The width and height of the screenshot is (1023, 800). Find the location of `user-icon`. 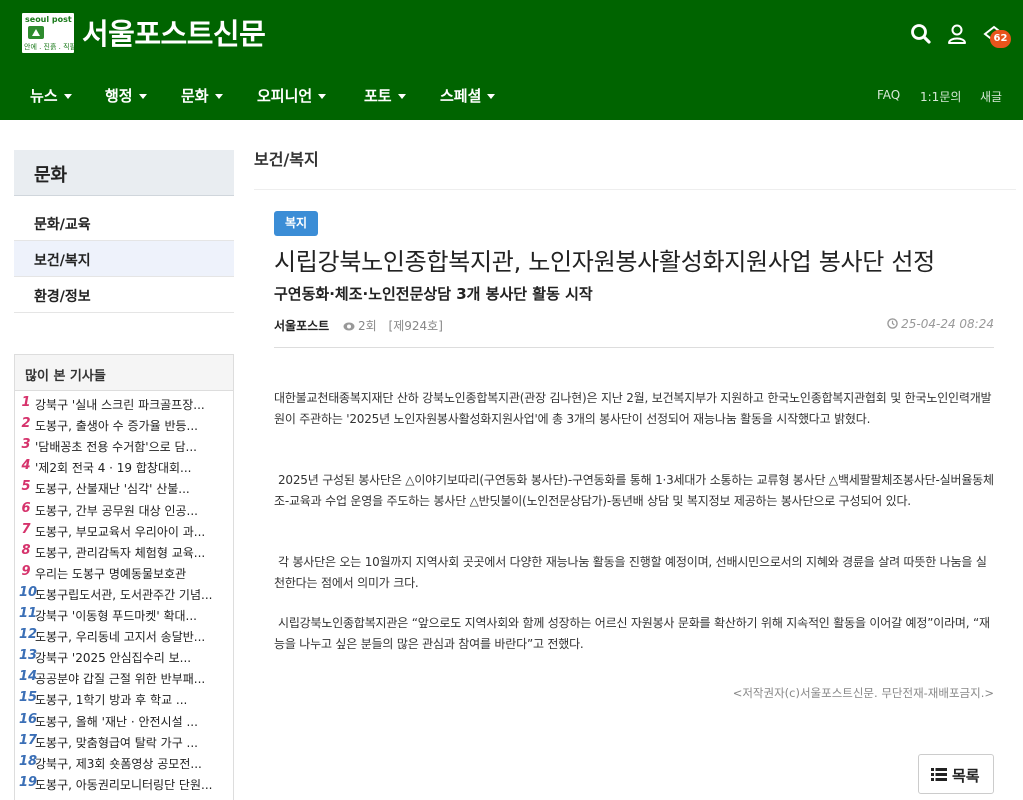

user-icon is located at coordinates (957, 34).